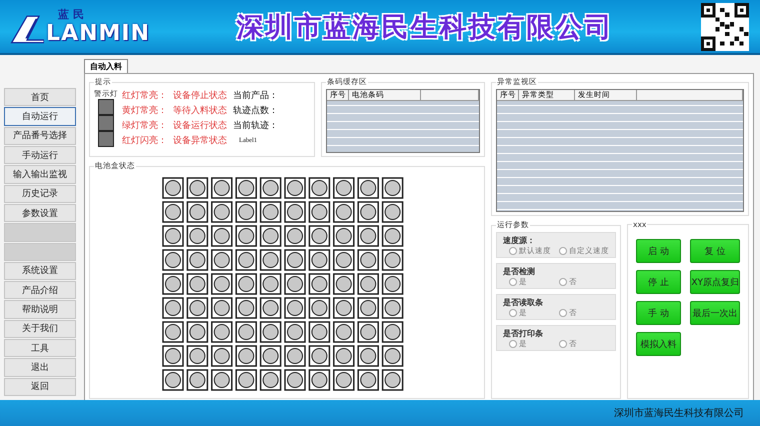 This screenshot has width=760, height=426. I want to click on sidebar-item: 历史记录, so click(40, 193).